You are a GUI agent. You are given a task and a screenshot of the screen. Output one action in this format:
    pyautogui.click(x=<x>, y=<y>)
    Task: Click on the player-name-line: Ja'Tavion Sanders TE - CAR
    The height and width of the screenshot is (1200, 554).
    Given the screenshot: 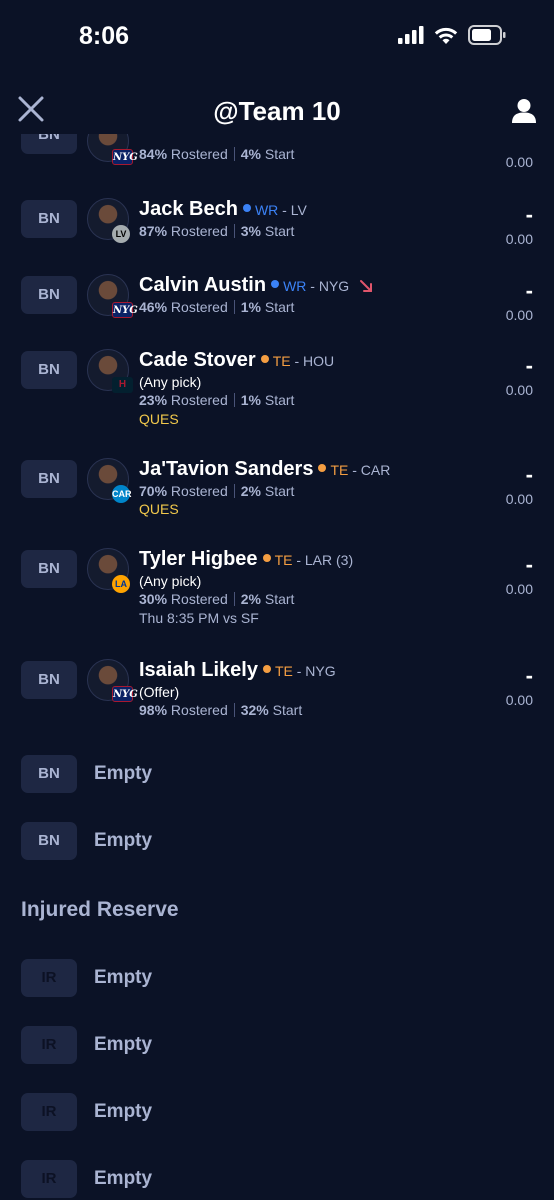 What is the action you would take?
    pyautogui.click(x=264, y=469)
    